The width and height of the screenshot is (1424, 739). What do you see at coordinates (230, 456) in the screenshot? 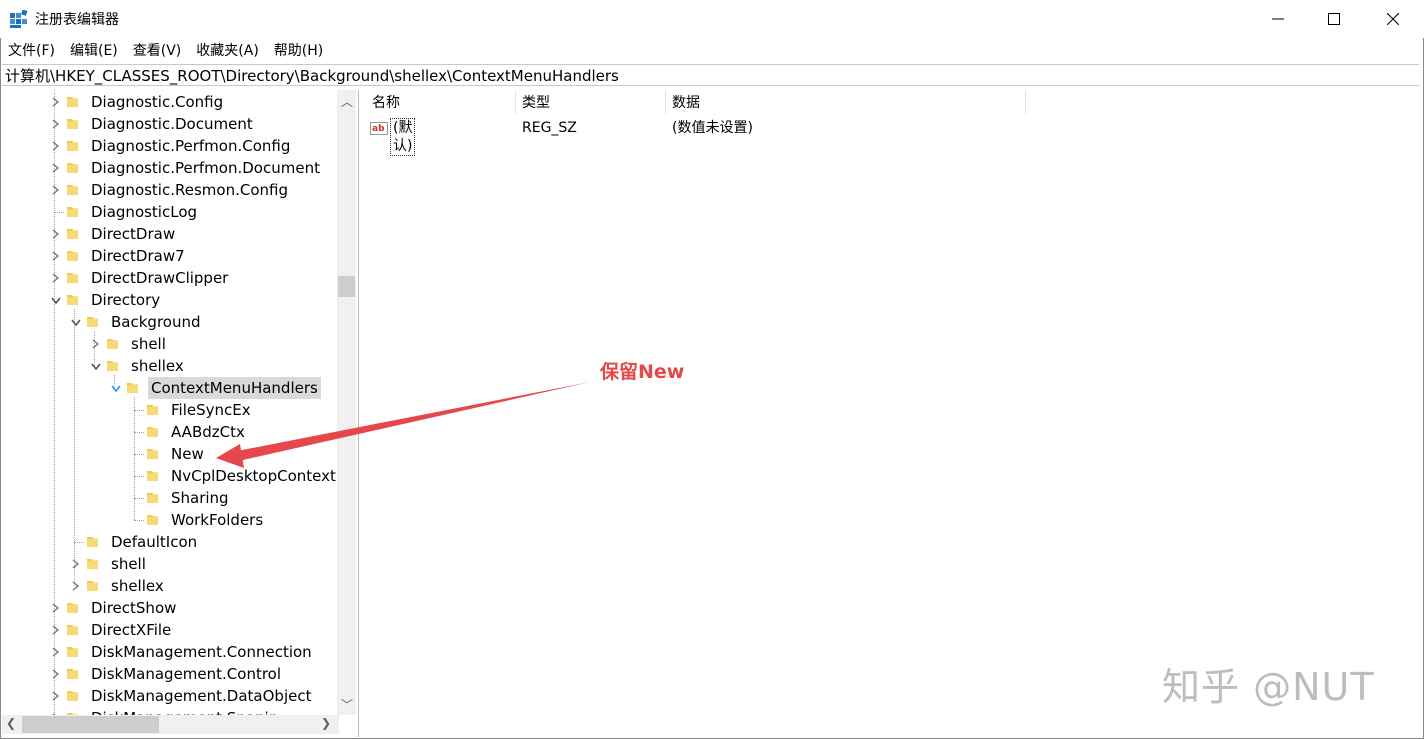
I see `annotation-arrow-head` at bounding box center [230, 456].